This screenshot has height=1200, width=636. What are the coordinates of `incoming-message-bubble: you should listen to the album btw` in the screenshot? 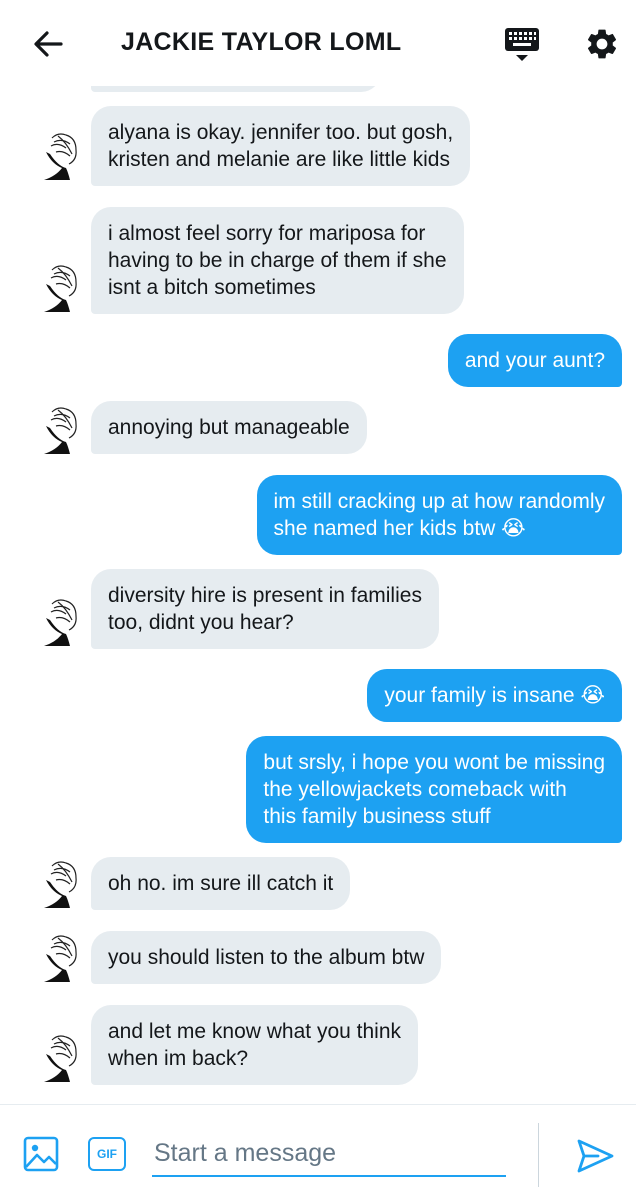 It's located at (266, 957).